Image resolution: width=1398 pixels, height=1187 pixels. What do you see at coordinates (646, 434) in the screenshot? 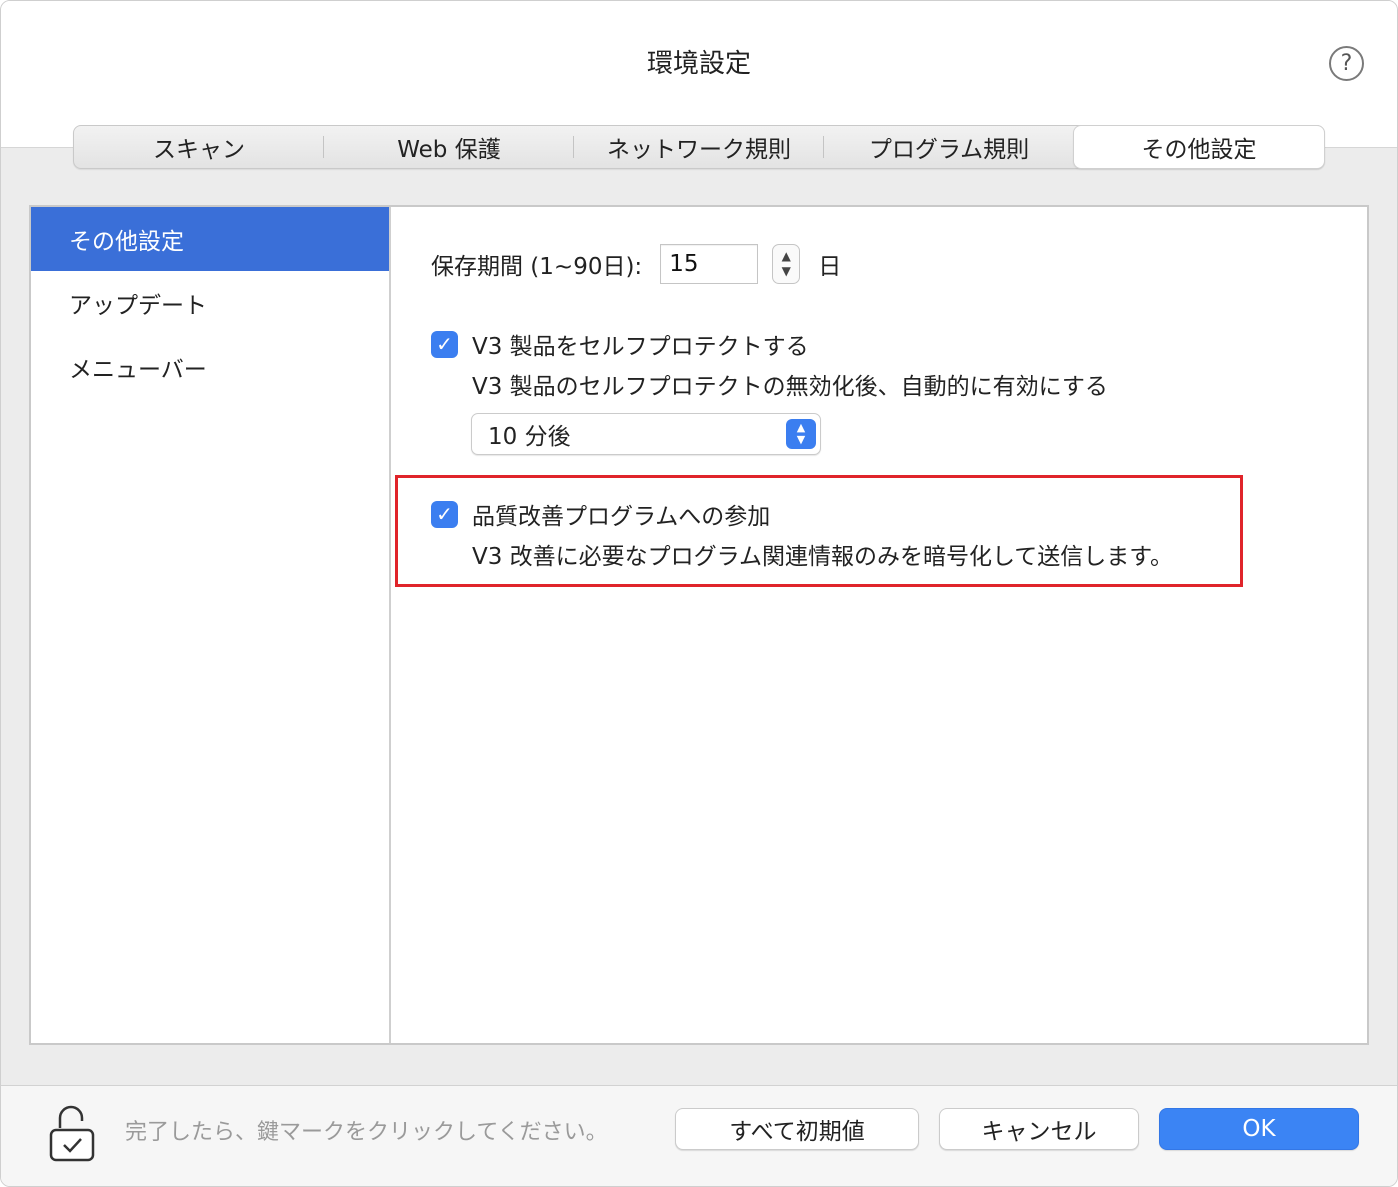
I see `reenable-select: 10 分後 ▲ ▼` at bounding box center [646, 434].